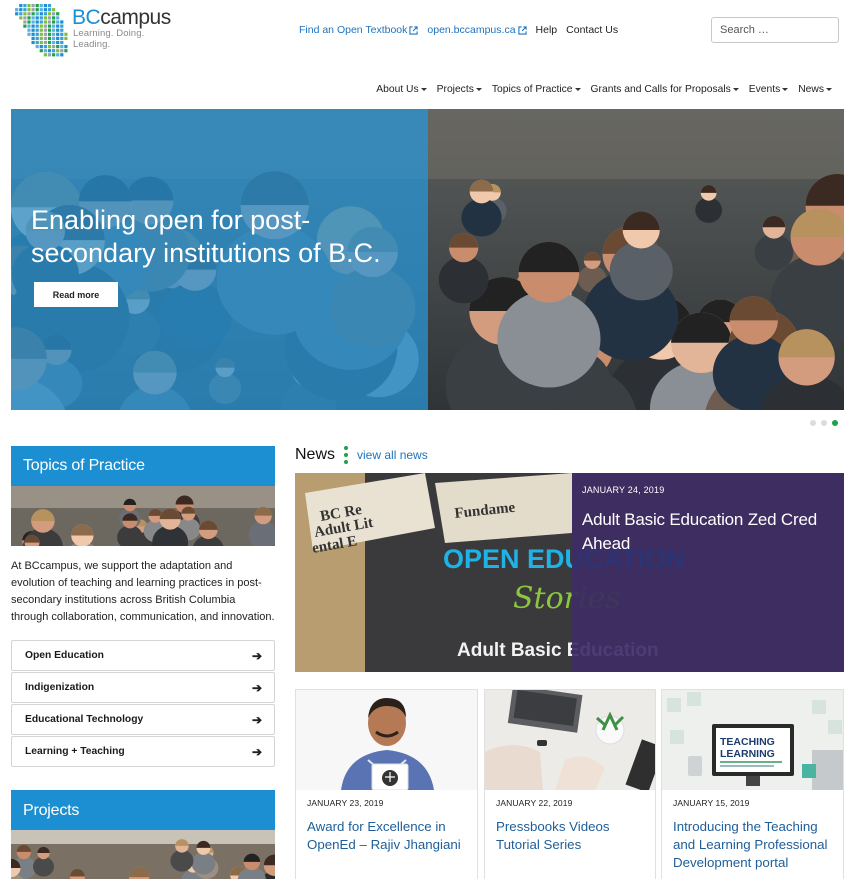 The image size is (849, 879). What do you see at coordinates (815, 89) in the screenshot?
I see `nav-item-news: News` at bounding box center [815, 89].